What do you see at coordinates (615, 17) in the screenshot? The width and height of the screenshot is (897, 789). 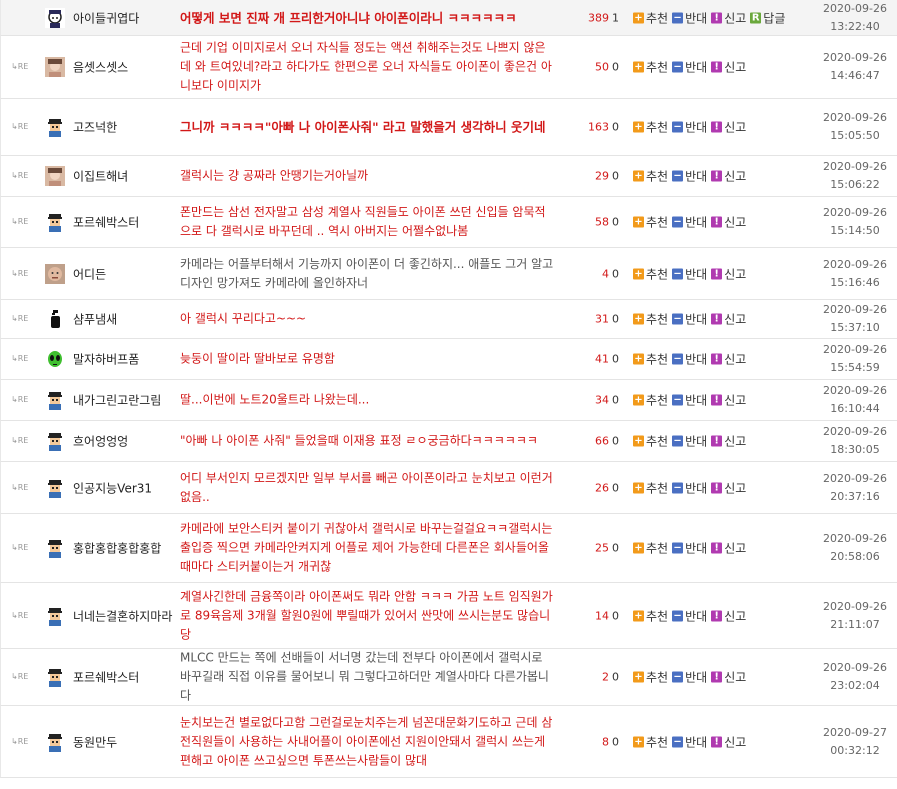 I see `oppose-count: 1` at bounding box center [615, 17].